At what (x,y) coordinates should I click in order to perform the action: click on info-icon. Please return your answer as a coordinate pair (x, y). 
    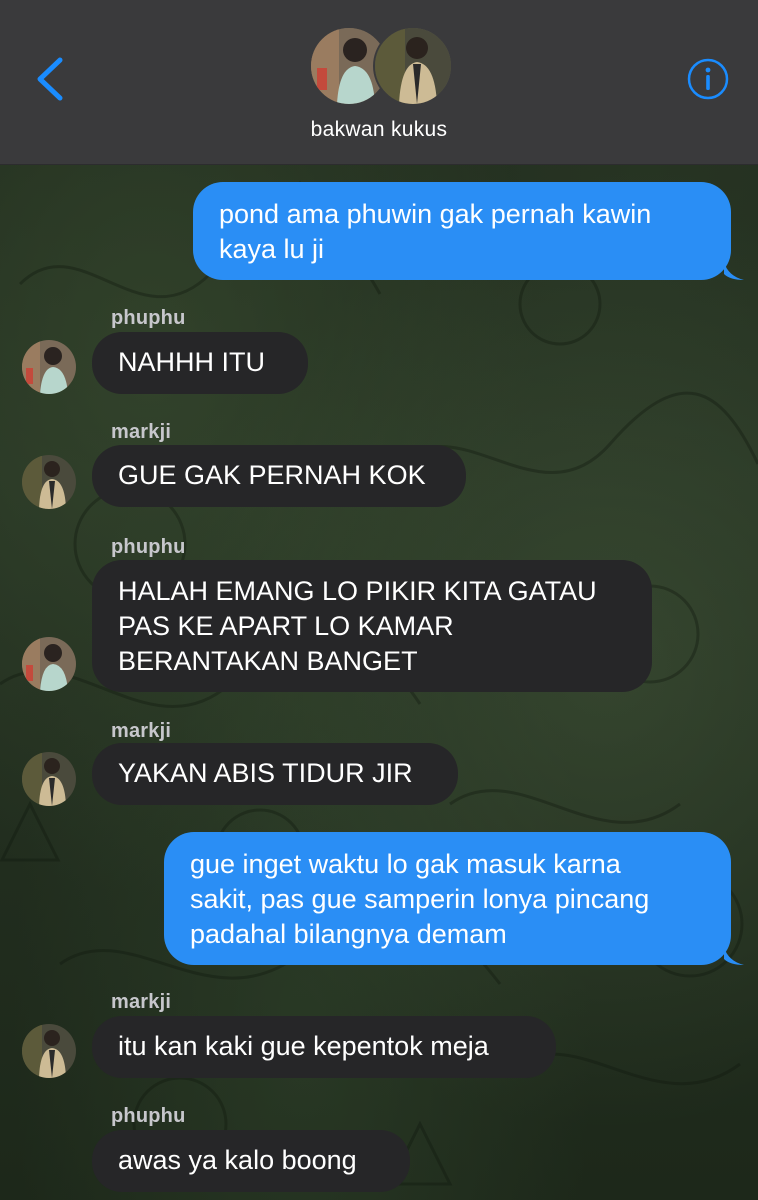
    Looking at the image, I should click on (708, 79).